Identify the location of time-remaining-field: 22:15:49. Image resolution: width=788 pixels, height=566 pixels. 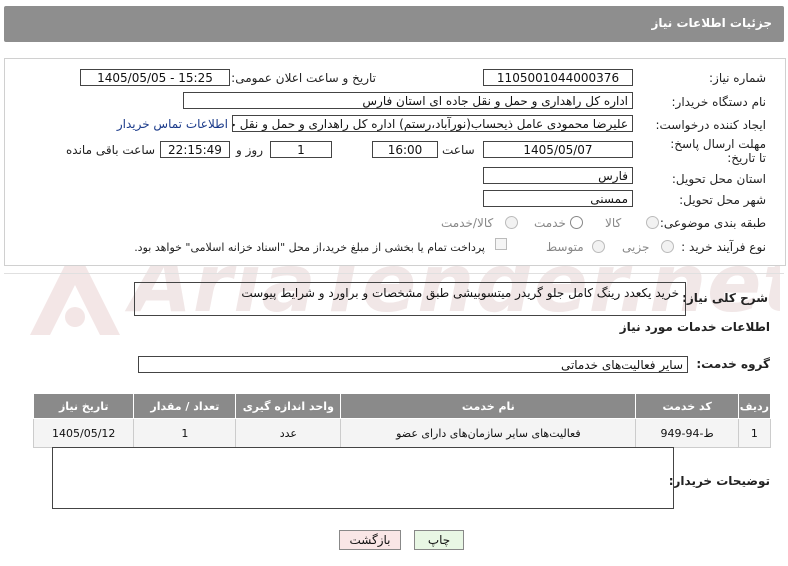
(195, 149).